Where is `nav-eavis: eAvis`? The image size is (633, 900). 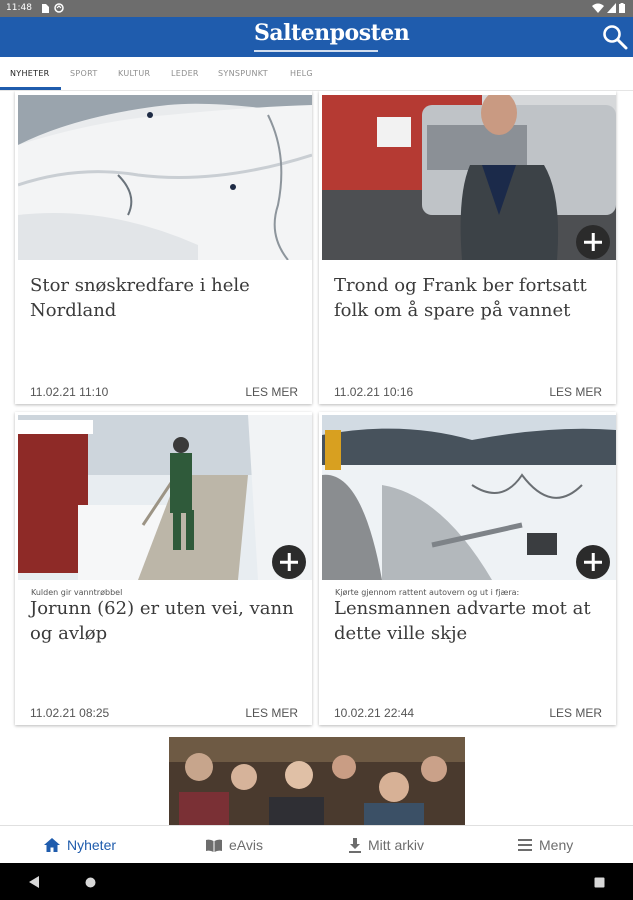
nav-eavis: eAvis is located at coordinates (234, 845).